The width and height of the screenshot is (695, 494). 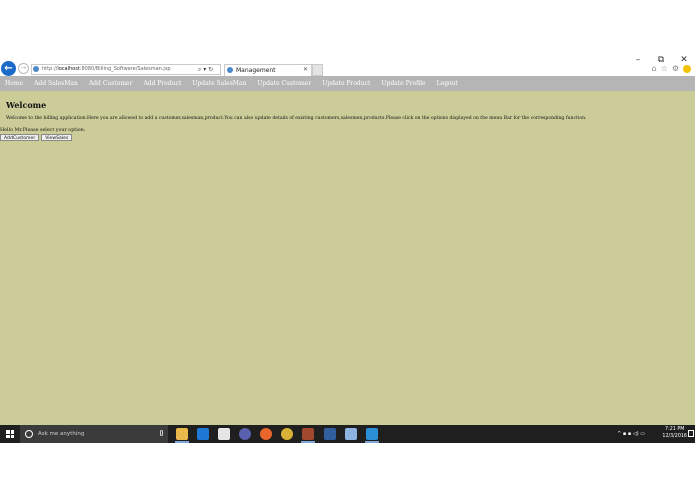 I want to click on page-title: Welcome, so click(x=26, y=105).